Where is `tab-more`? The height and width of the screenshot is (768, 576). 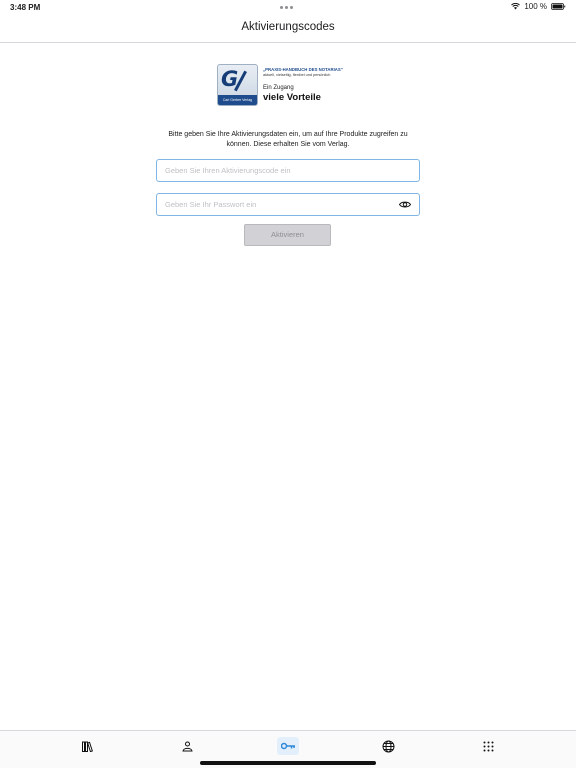
tab-more is located at coordinates (488, 746).